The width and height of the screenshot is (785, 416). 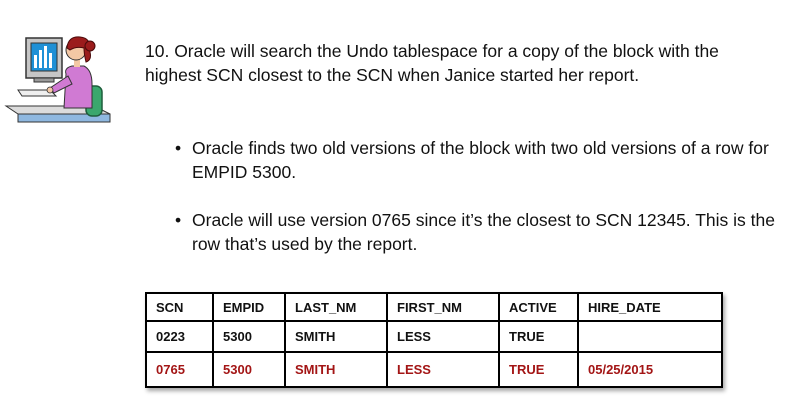 What do you see at coordinates (336, 307) in the screenshot?
I see `column-header-last-nm: LAST_NM` at bounding box center [336, 307].